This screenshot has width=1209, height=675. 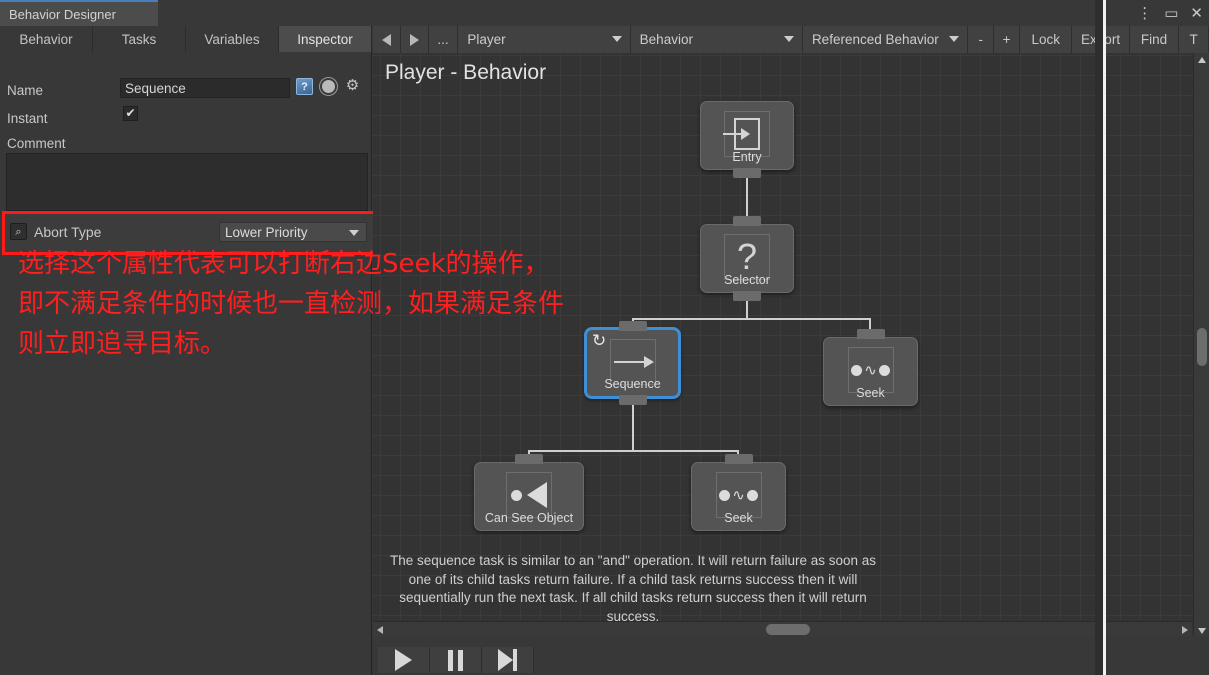 I want to click on close-icon: ✕, so click(x=1196, y=13).